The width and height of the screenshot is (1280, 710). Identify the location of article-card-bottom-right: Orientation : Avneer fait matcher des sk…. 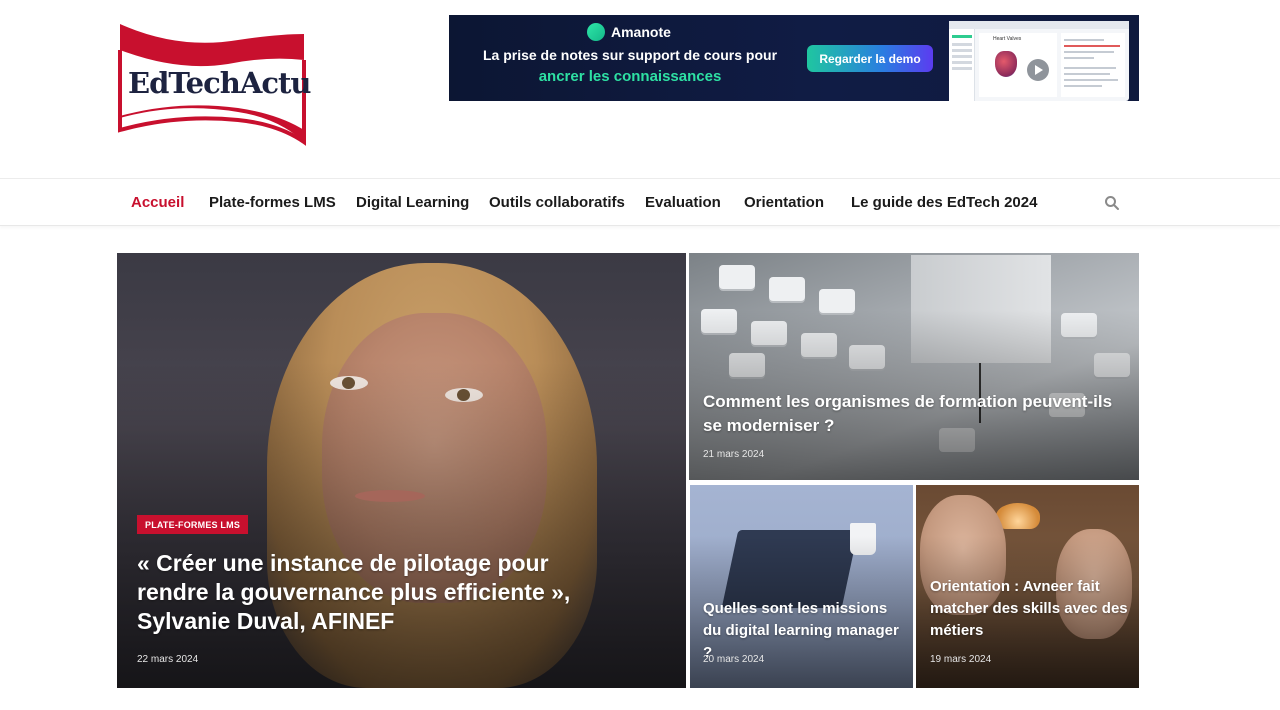
(1027, 586).